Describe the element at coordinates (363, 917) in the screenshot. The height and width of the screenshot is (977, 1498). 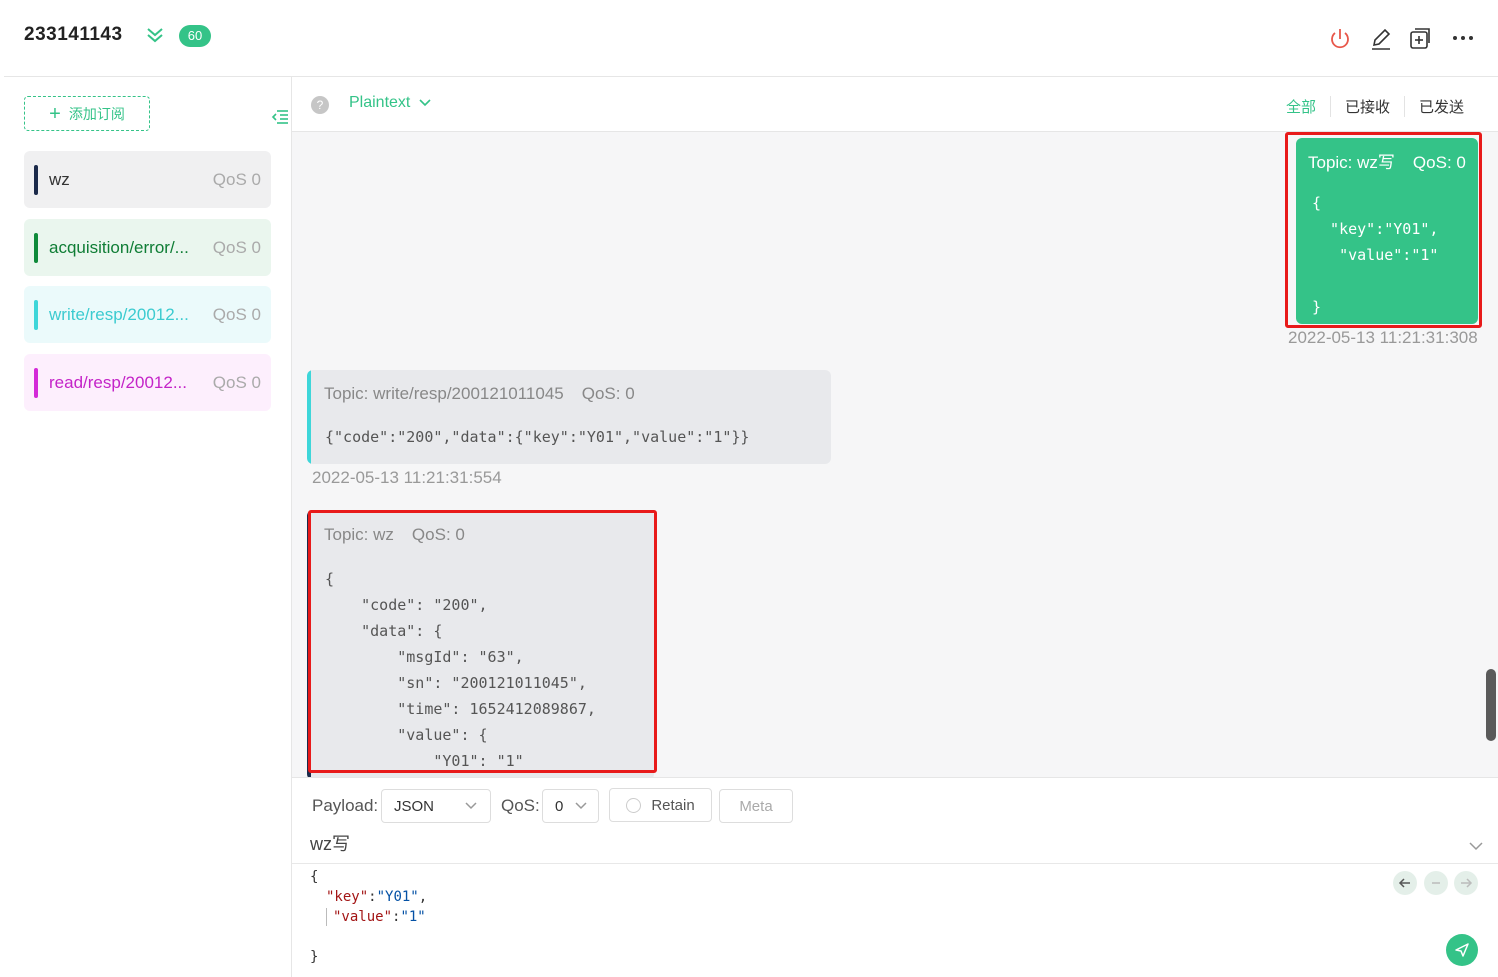
I see `editor-key: "value"` at that location.